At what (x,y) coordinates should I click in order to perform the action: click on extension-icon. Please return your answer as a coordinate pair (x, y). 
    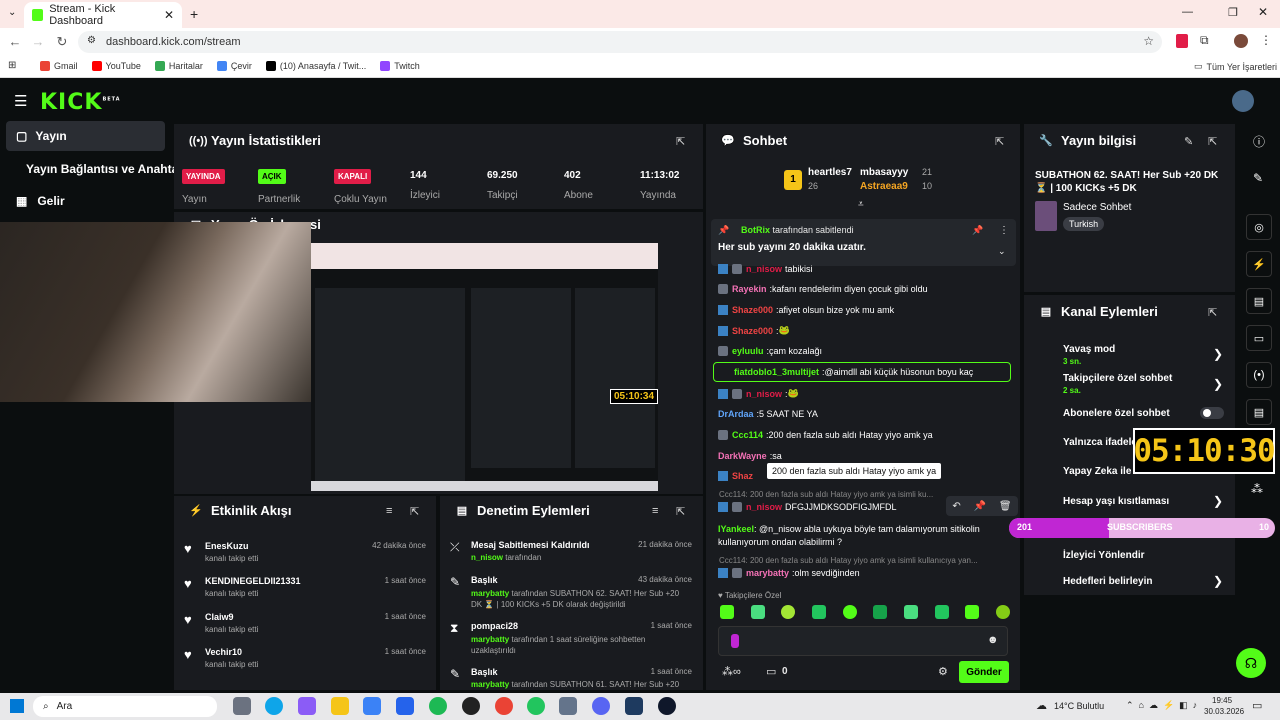
    Looking at the image, I should click on (1182, 41).